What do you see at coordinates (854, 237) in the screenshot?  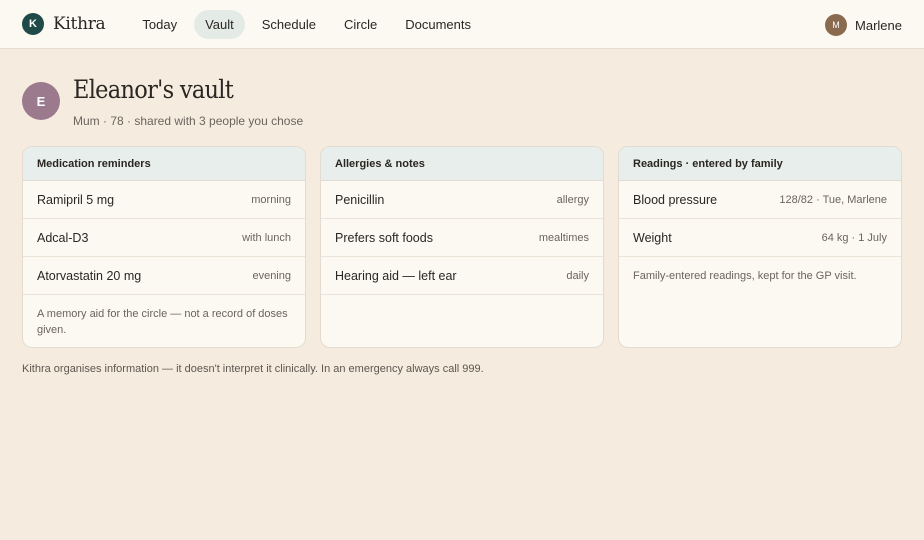 I see `item-value: 64 kg · 1 July` at bounding box center [854, 237].